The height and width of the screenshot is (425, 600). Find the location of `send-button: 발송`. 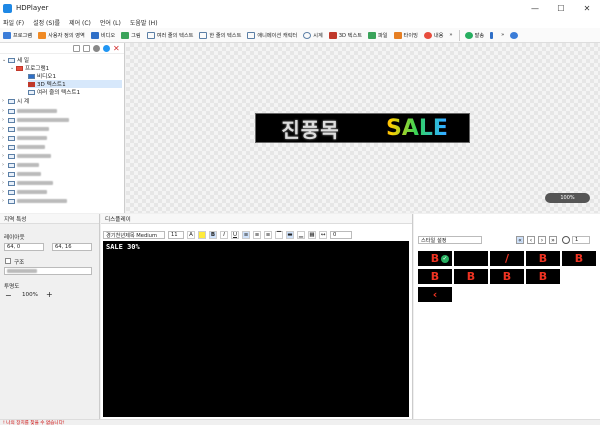

send-button: 발송 is located at coordinates (474, 35).